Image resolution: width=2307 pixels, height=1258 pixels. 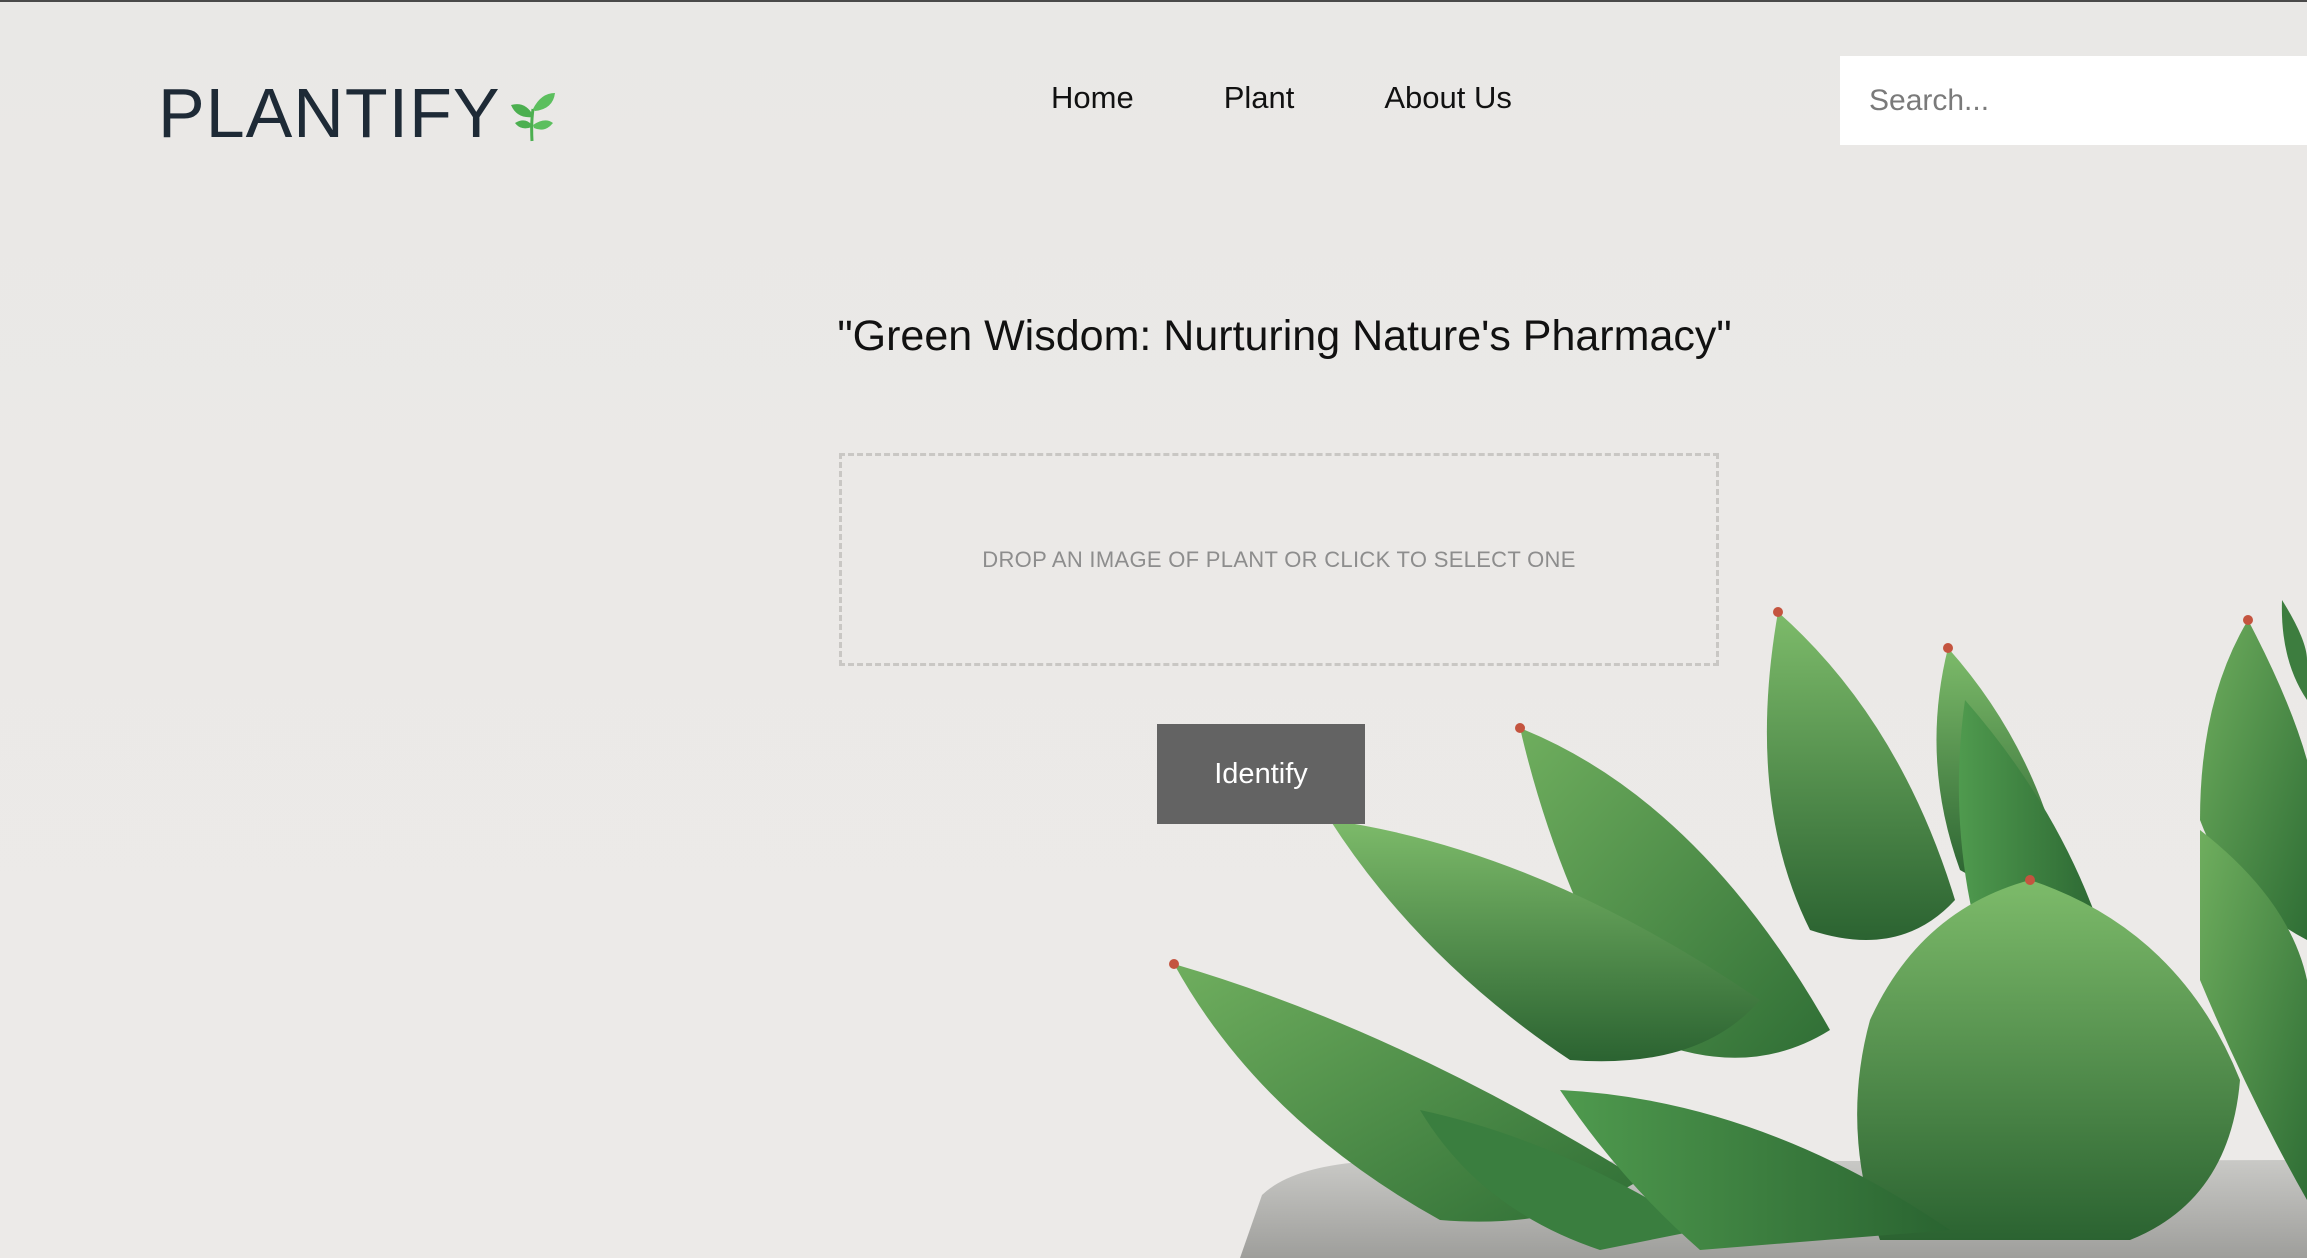 I want to click on nav-plant-link: Plant, so click(x=1259, y=98).